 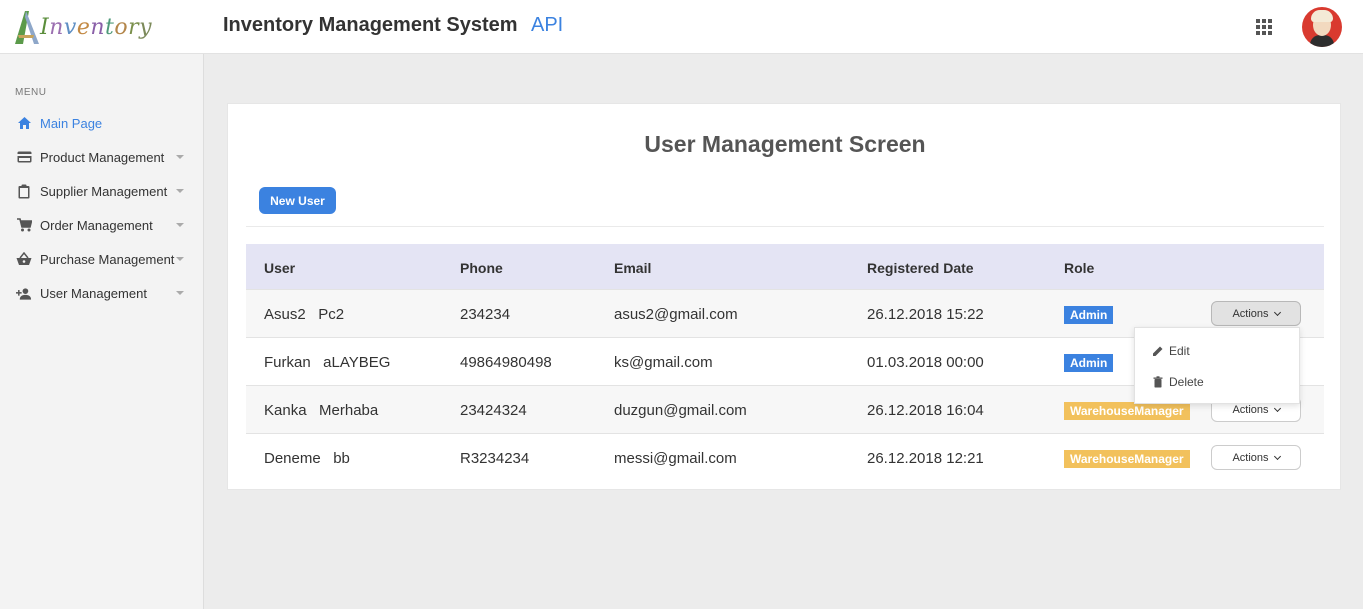 What do you see at coordinates (70, 27) in the screenshot?
I see `logo-letter: v` at bounding box center [70, 27].